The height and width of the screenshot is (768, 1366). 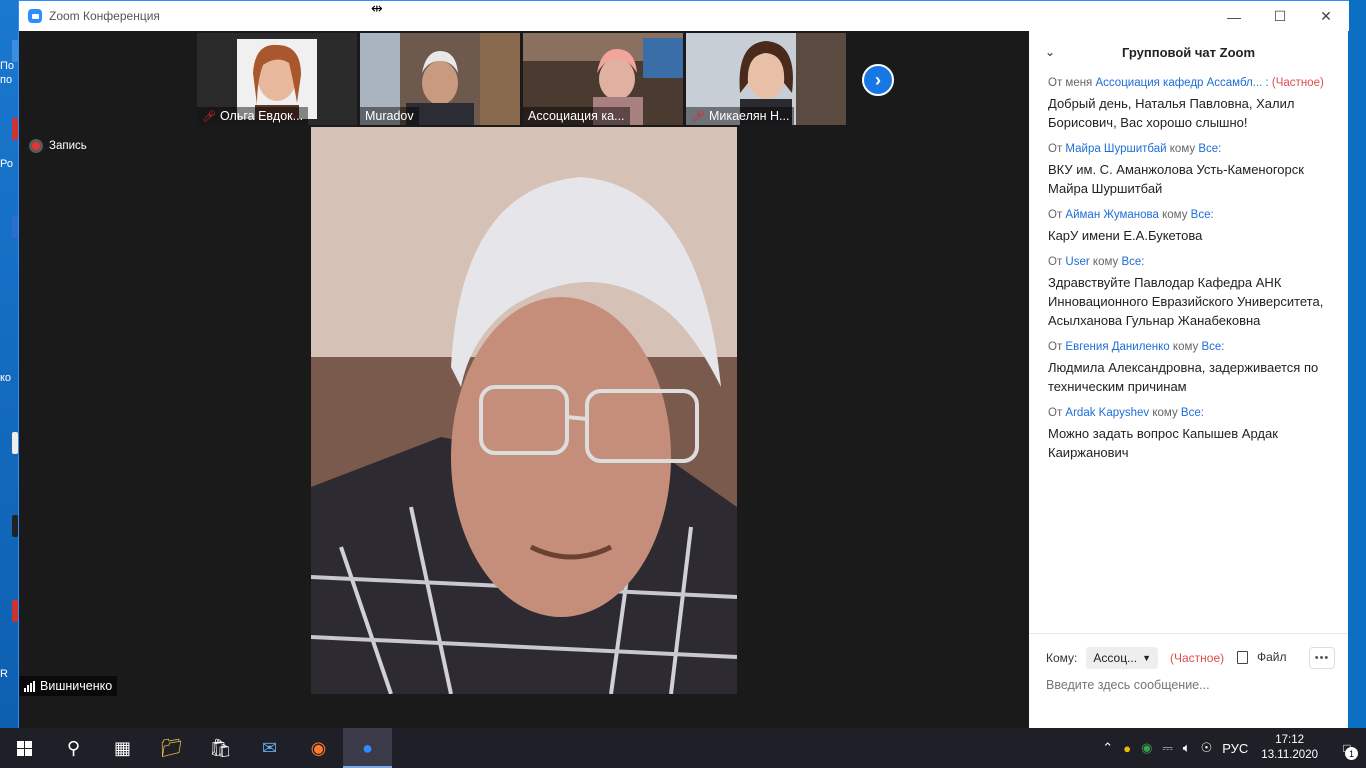 What do you see at coordinates (1235, 748) in the screenshot?
I see `language-indicator: РУС` at bounding box center [1235, 748].